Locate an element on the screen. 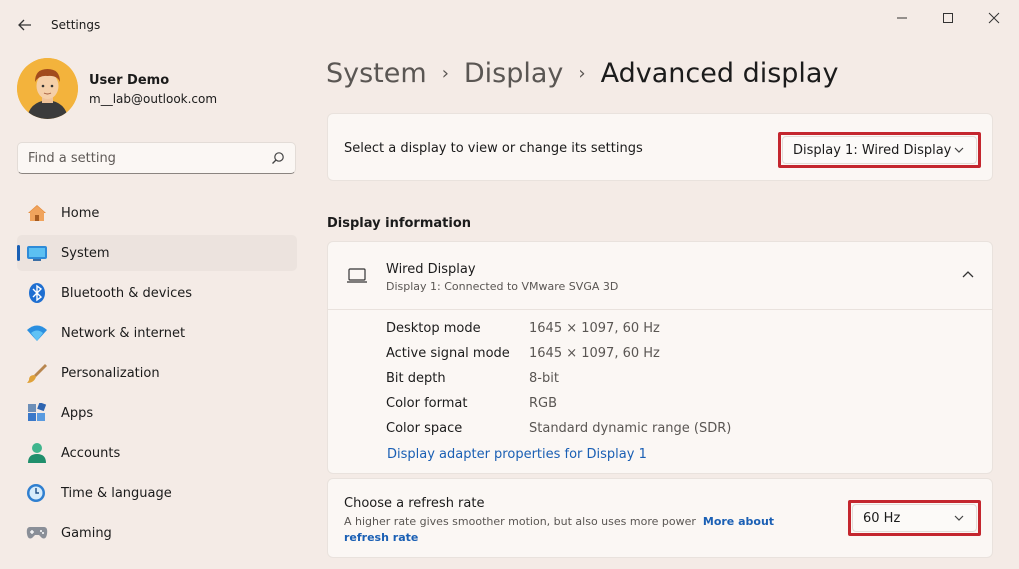 This screenshot has width=1019, height=569. sidebar-item-home: Home is located at coordinates (157, 213).